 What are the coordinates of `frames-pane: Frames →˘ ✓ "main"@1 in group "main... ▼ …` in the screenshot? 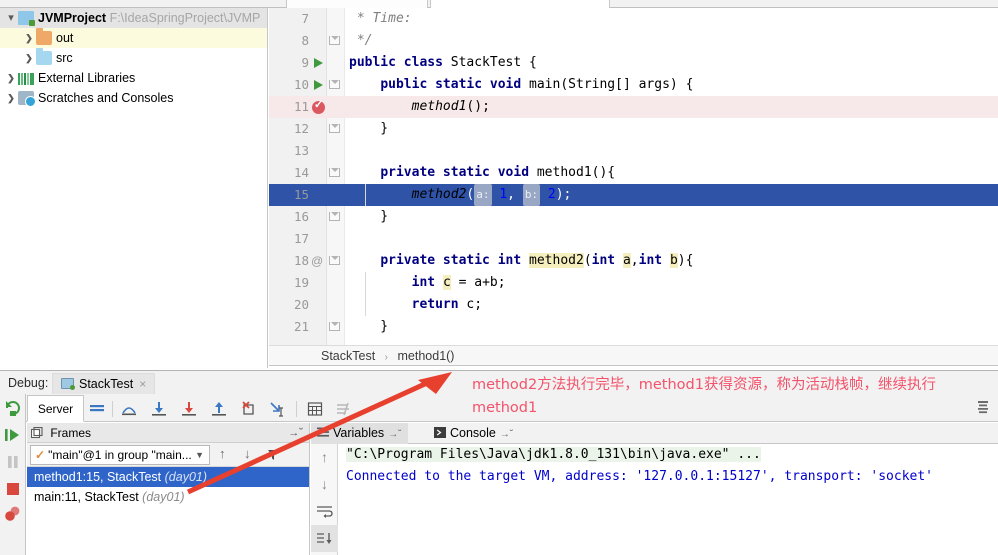 It's located at (168, 489).